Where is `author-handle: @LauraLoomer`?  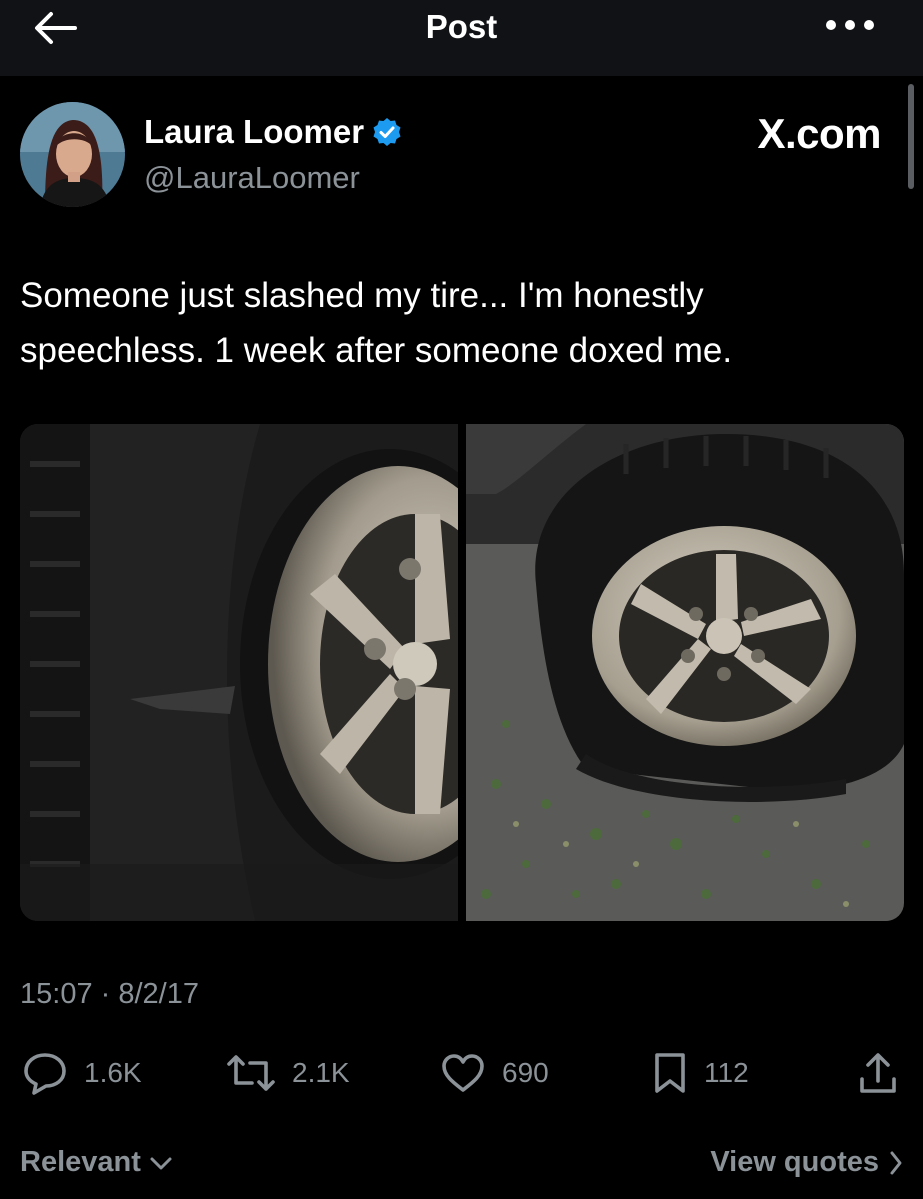
author-handle: @LauraLoomer is located at coordinates (252, 178).